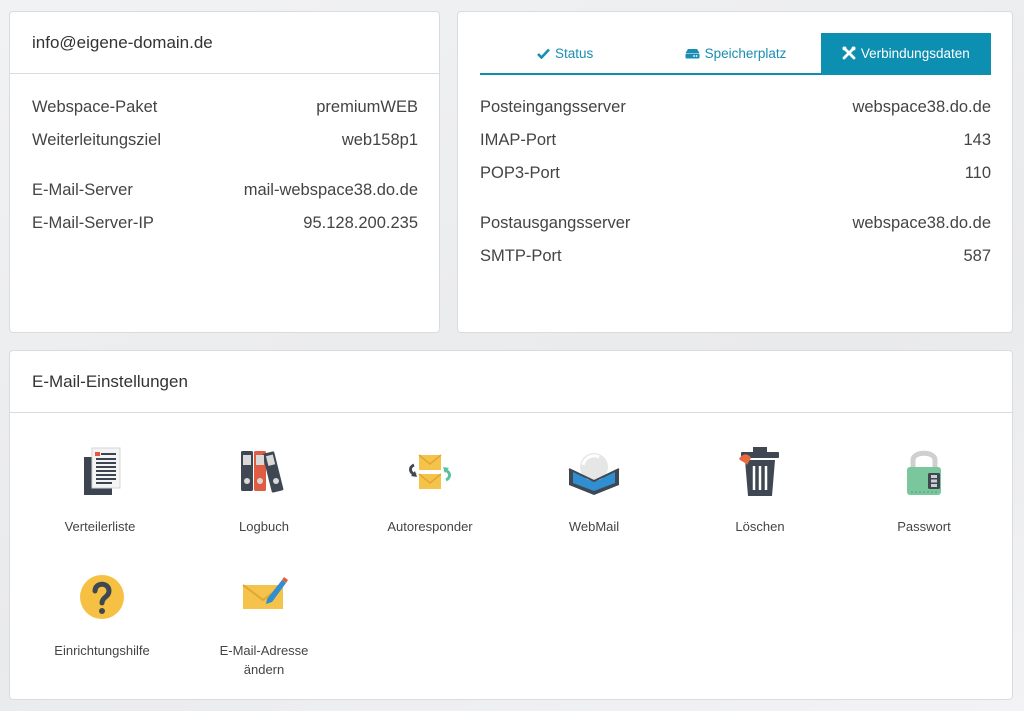 Image resolution: width=1024 pixels, height=711 pixels. I want to click on info-value: 143, so click(977, 140).